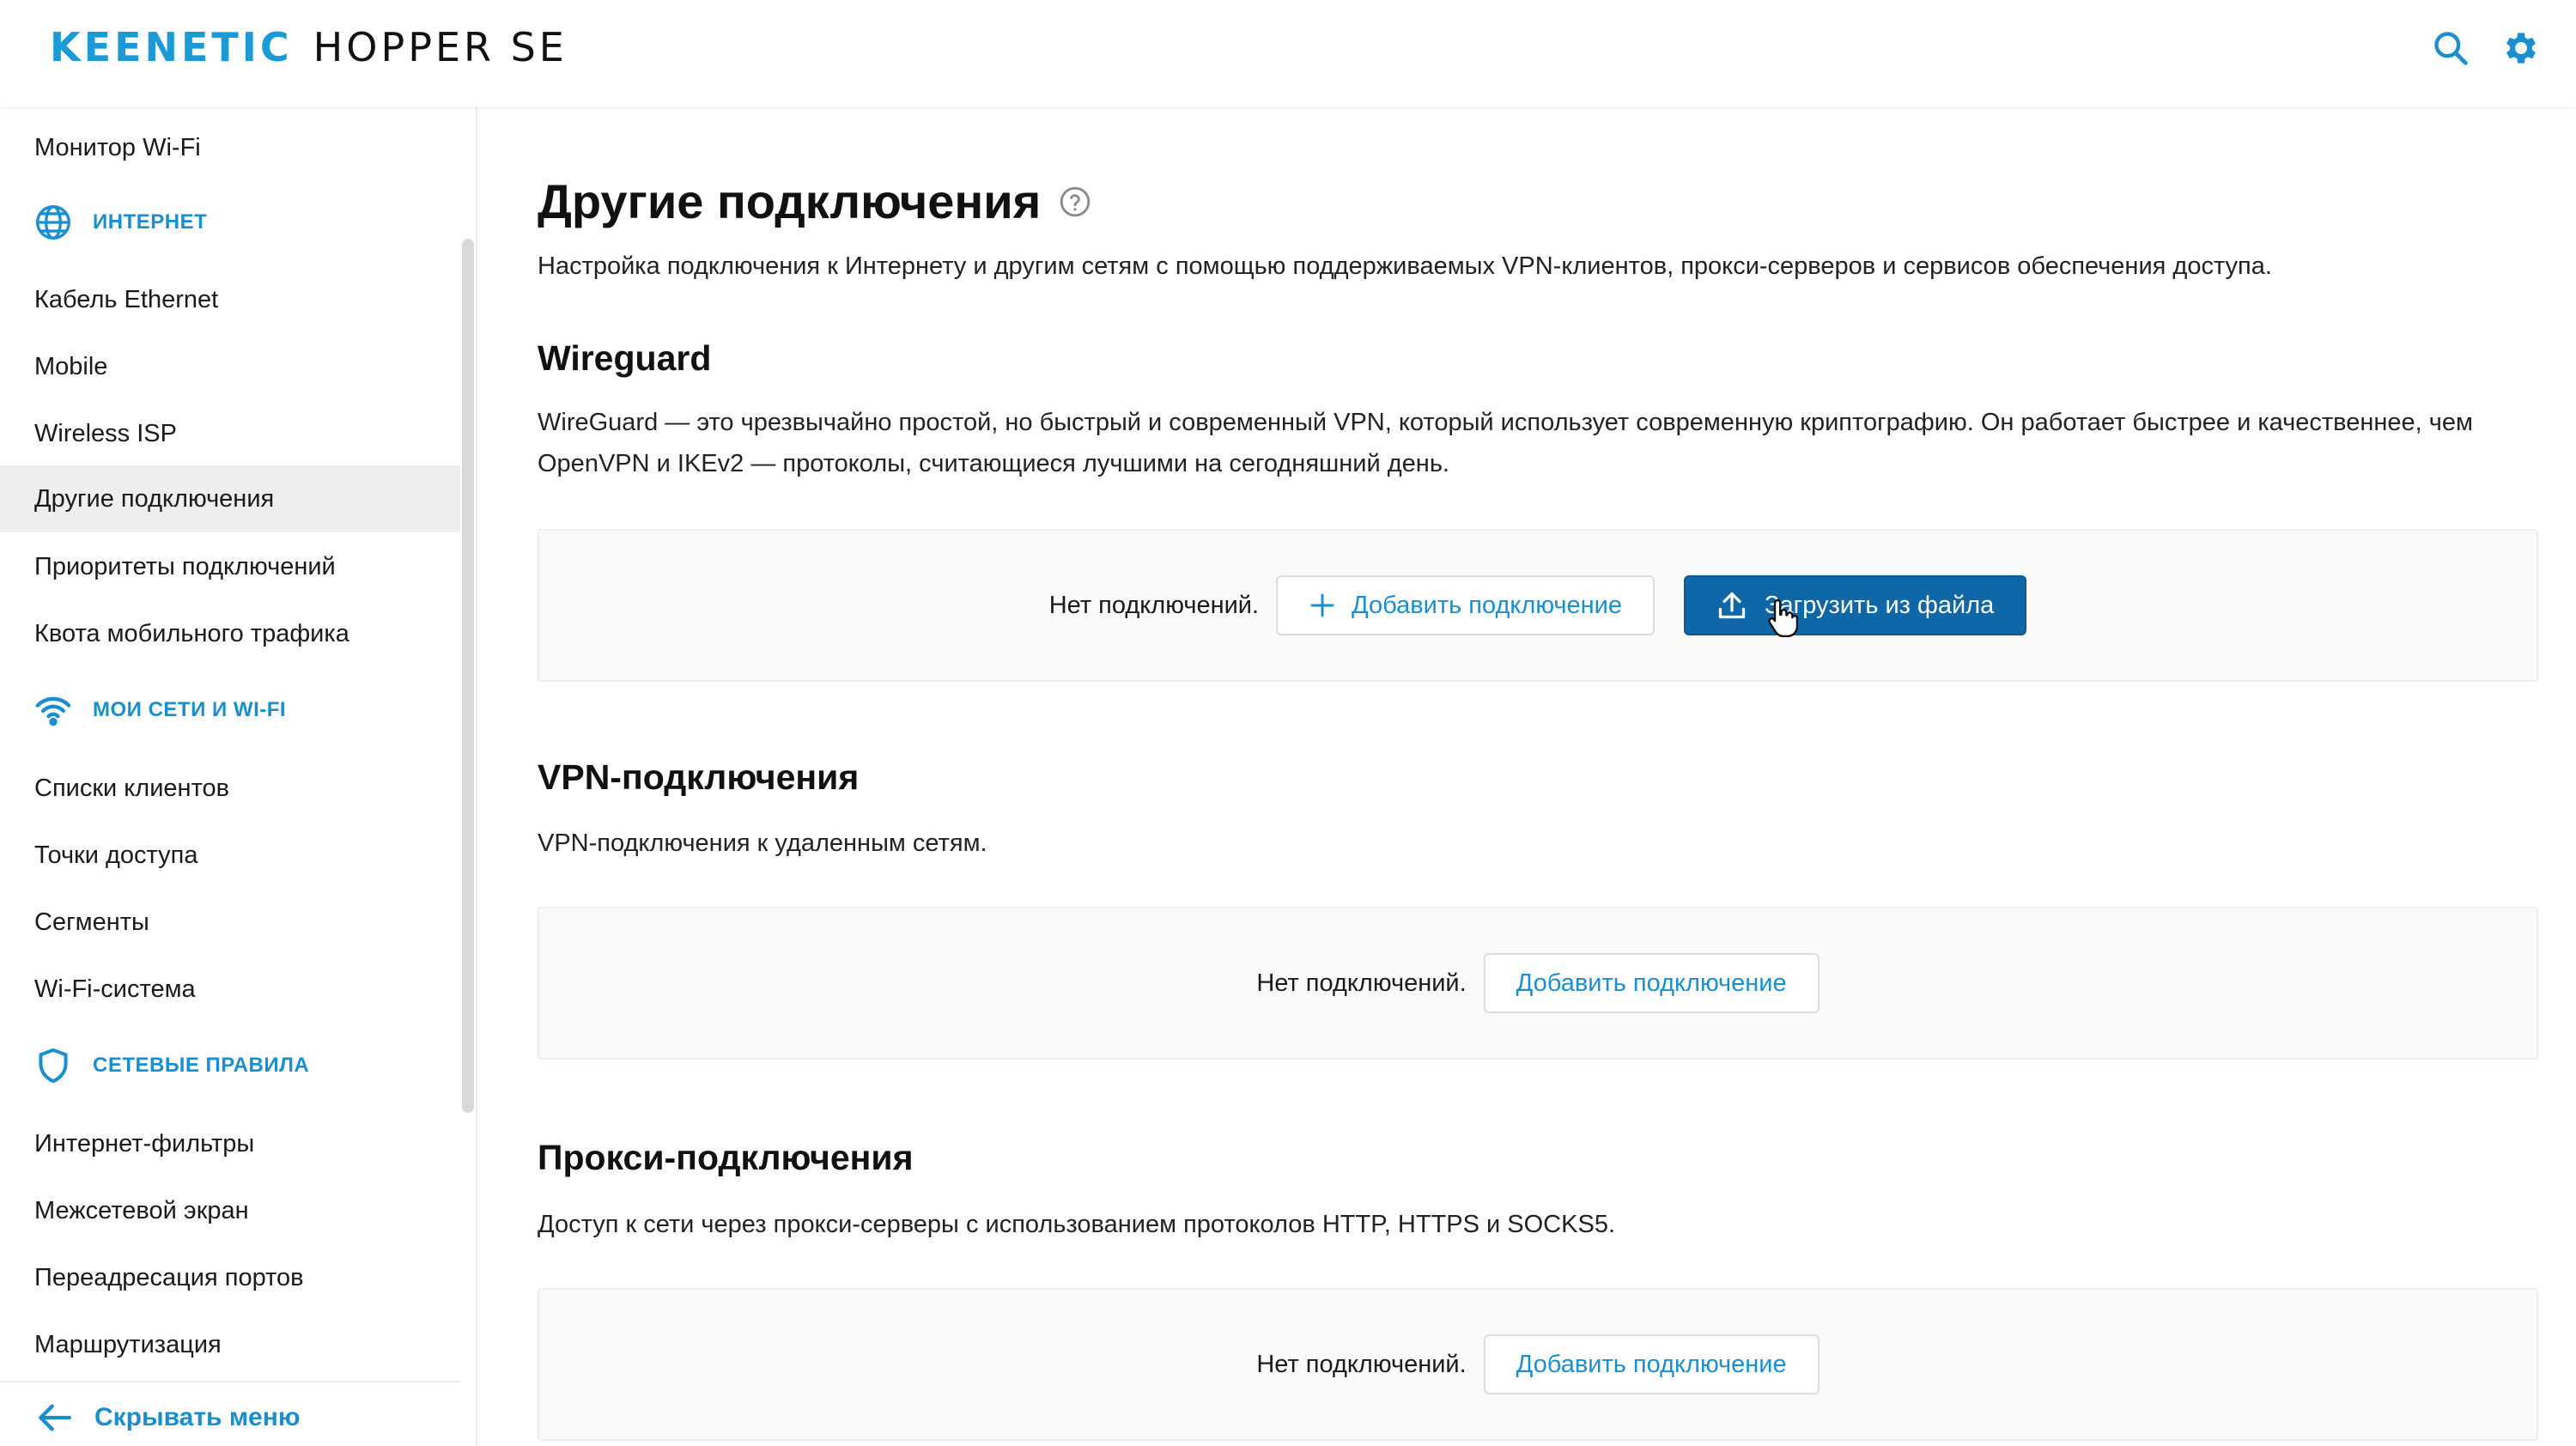 Image resolution: width=2576 pixels, height=1446 pixels. I want to click on sidebar-item-label: Монитор Wi-Fi, so click(117, 147).